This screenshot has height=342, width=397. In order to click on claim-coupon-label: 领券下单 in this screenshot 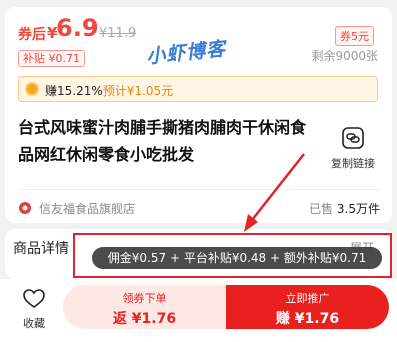, I will do `click(144, 298)`.